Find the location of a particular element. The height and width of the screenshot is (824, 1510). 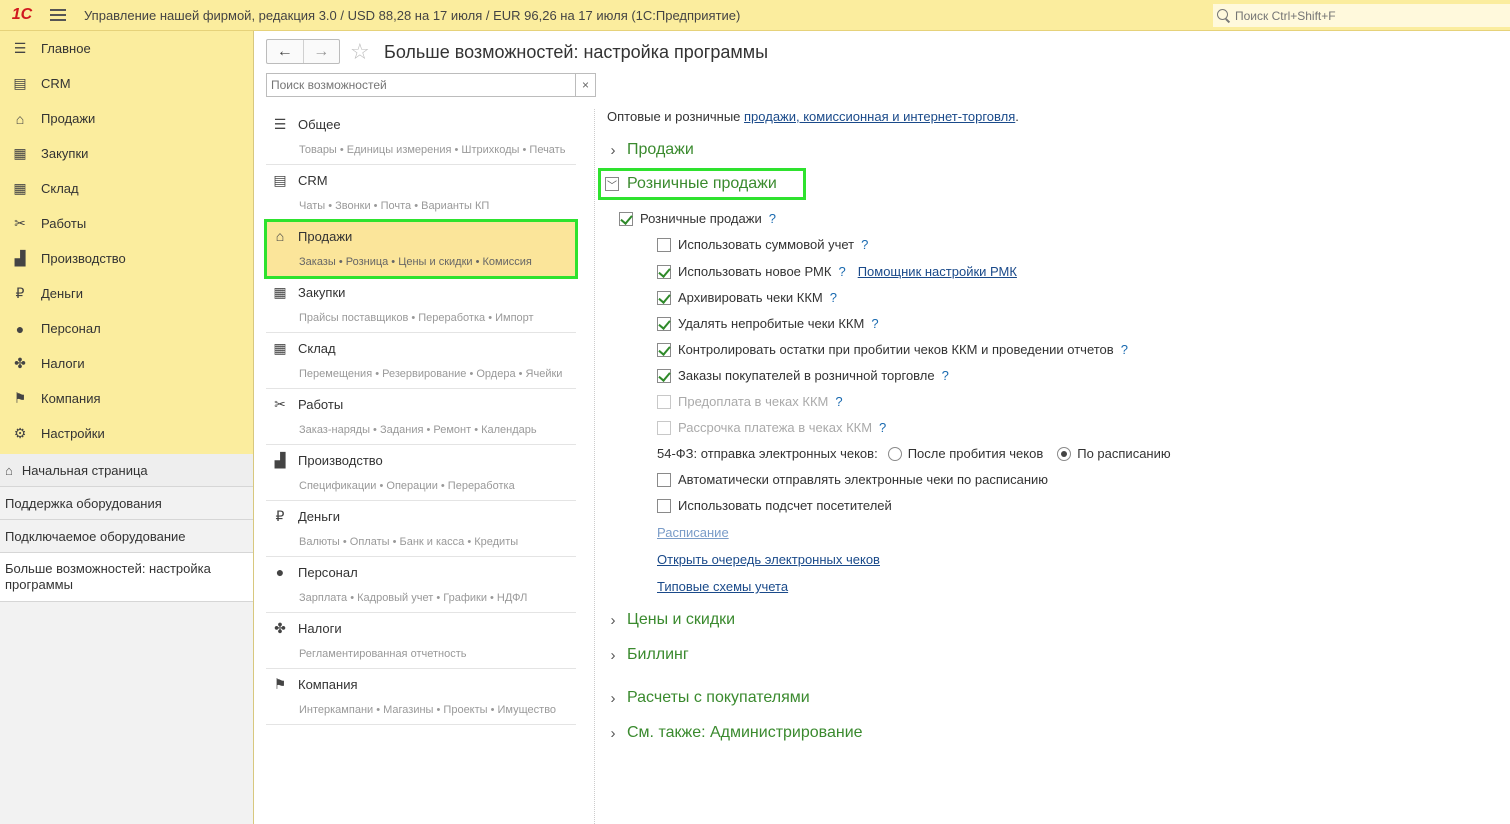

global-search-input is located at coordinates (1365, 15).